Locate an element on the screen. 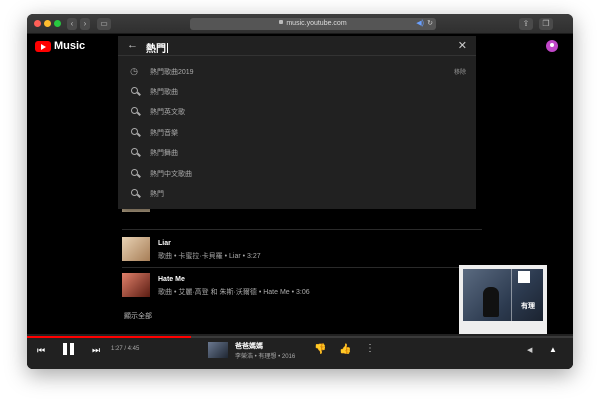  song-meta: 歌曲 • 卡蜜拉·卡貝羅 • Liar • 3:27 is located at coordinates (209, 256).